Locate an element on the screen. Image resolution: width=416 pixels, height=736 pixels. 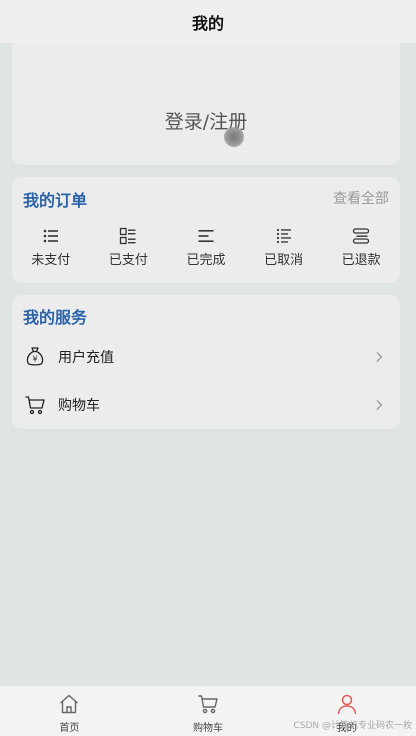
service-label: 用户充值 is located at coordinates (86, 358).